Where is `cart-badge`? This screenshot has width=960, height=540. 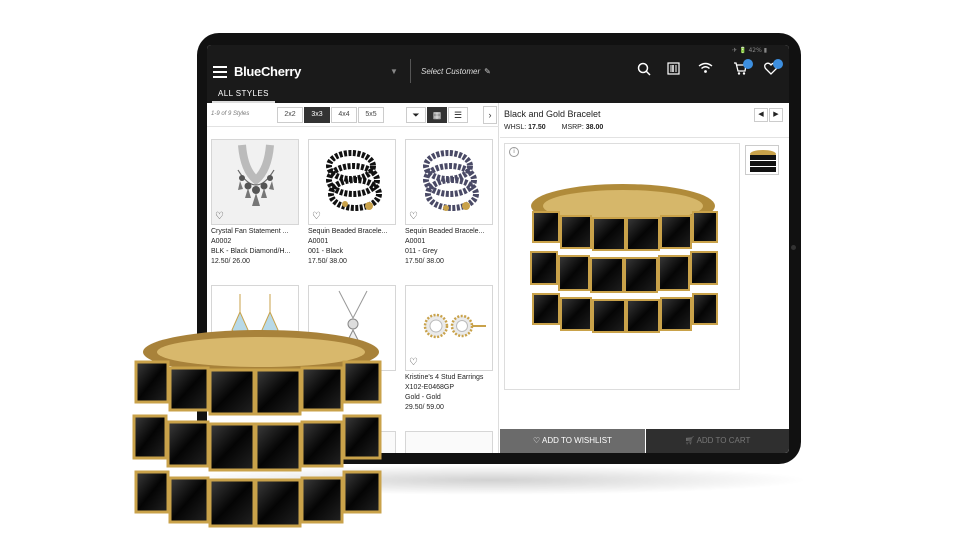 cart-badge is located at coordinates (748, 64).